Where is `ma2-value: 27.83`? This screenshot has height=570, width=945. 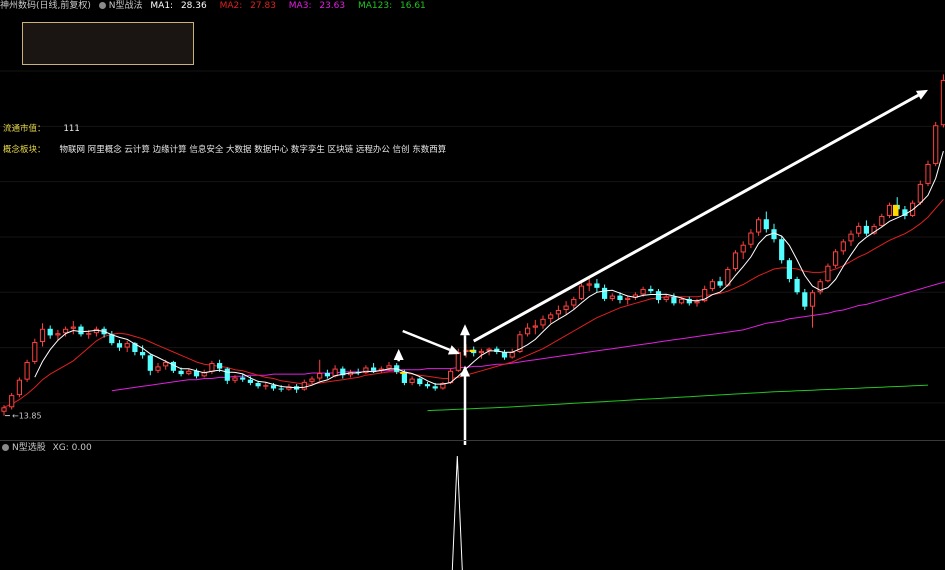 ma2-value: 27.83 is located at coordinates (263, 6).